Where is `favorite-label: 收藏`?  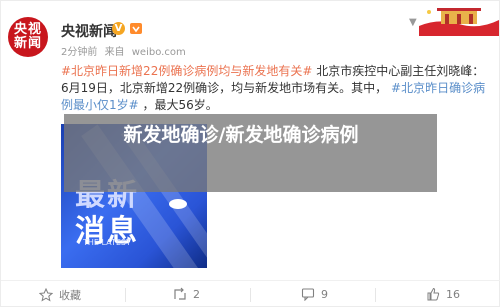 favorite-label: 收藏 is located at coordinates (70, 295).